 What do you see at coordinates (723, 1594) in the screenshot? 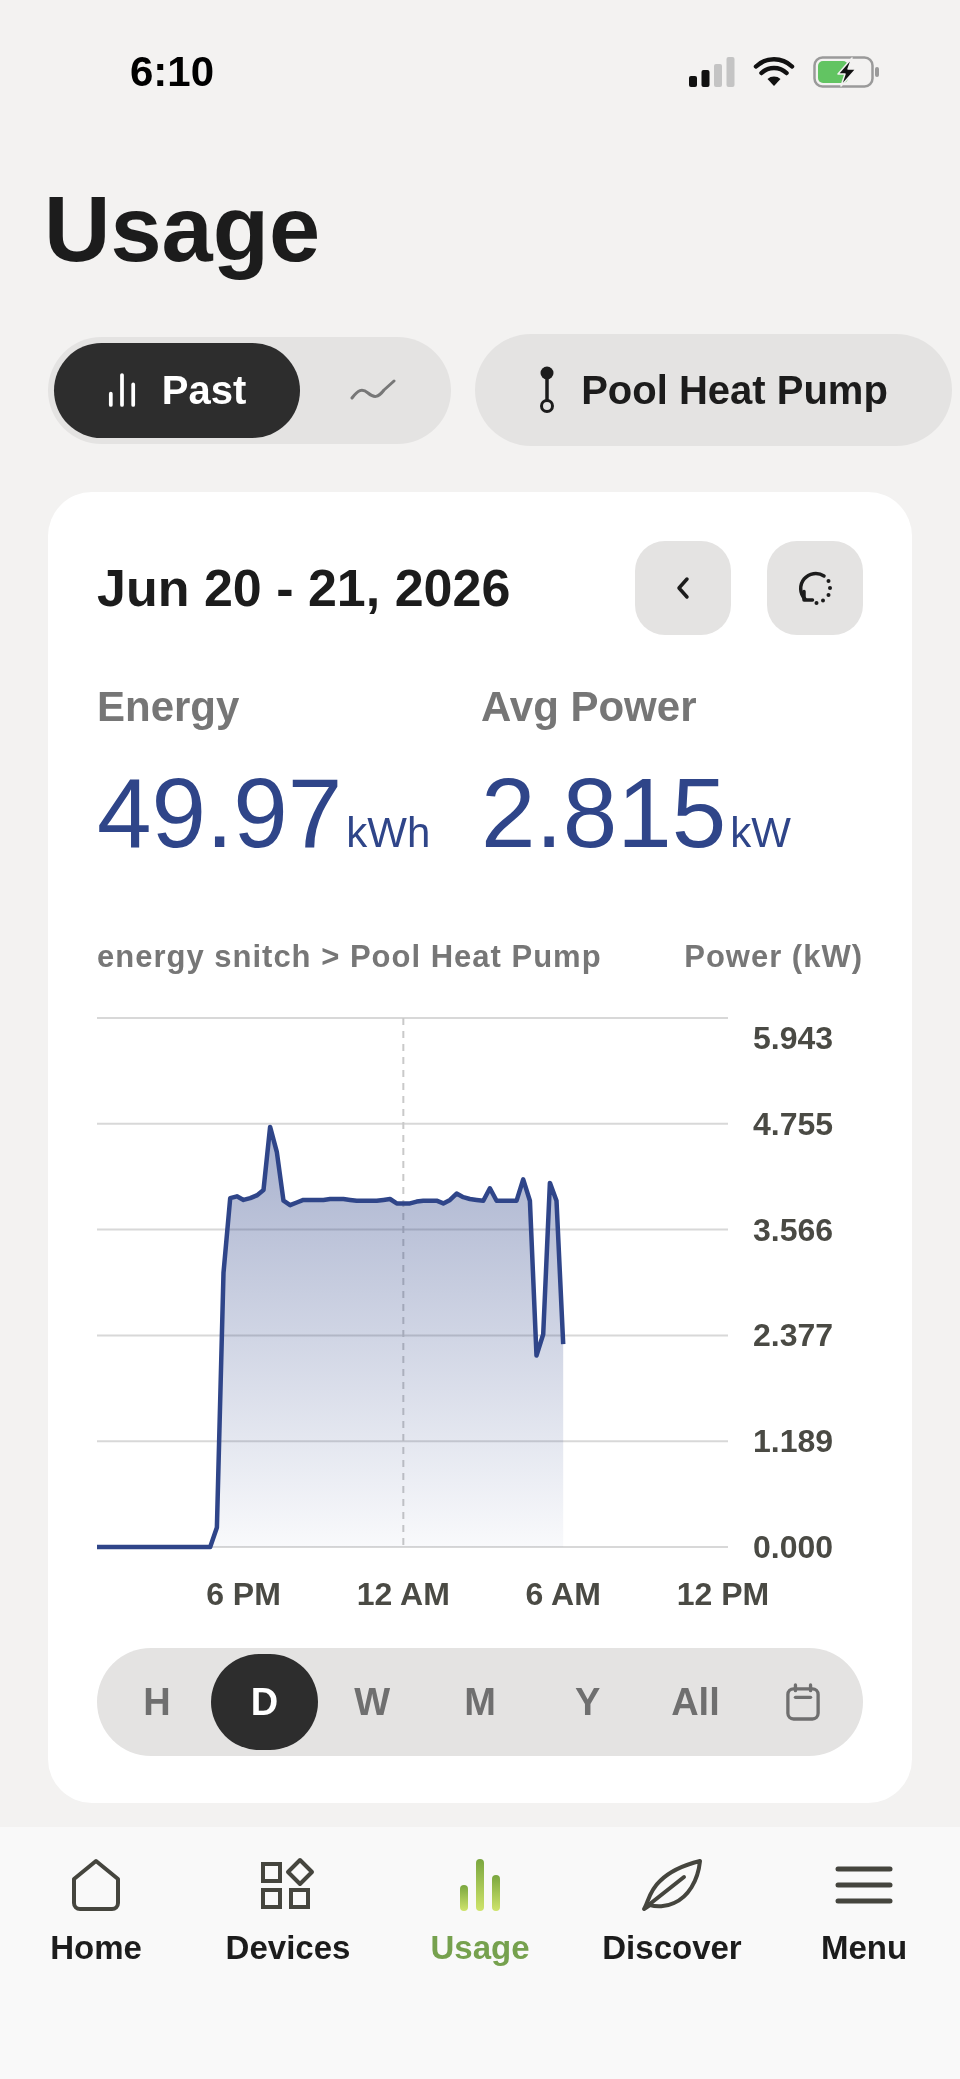
I see `x-axis-label: 12 PM` at bounding box center [723, 1594].